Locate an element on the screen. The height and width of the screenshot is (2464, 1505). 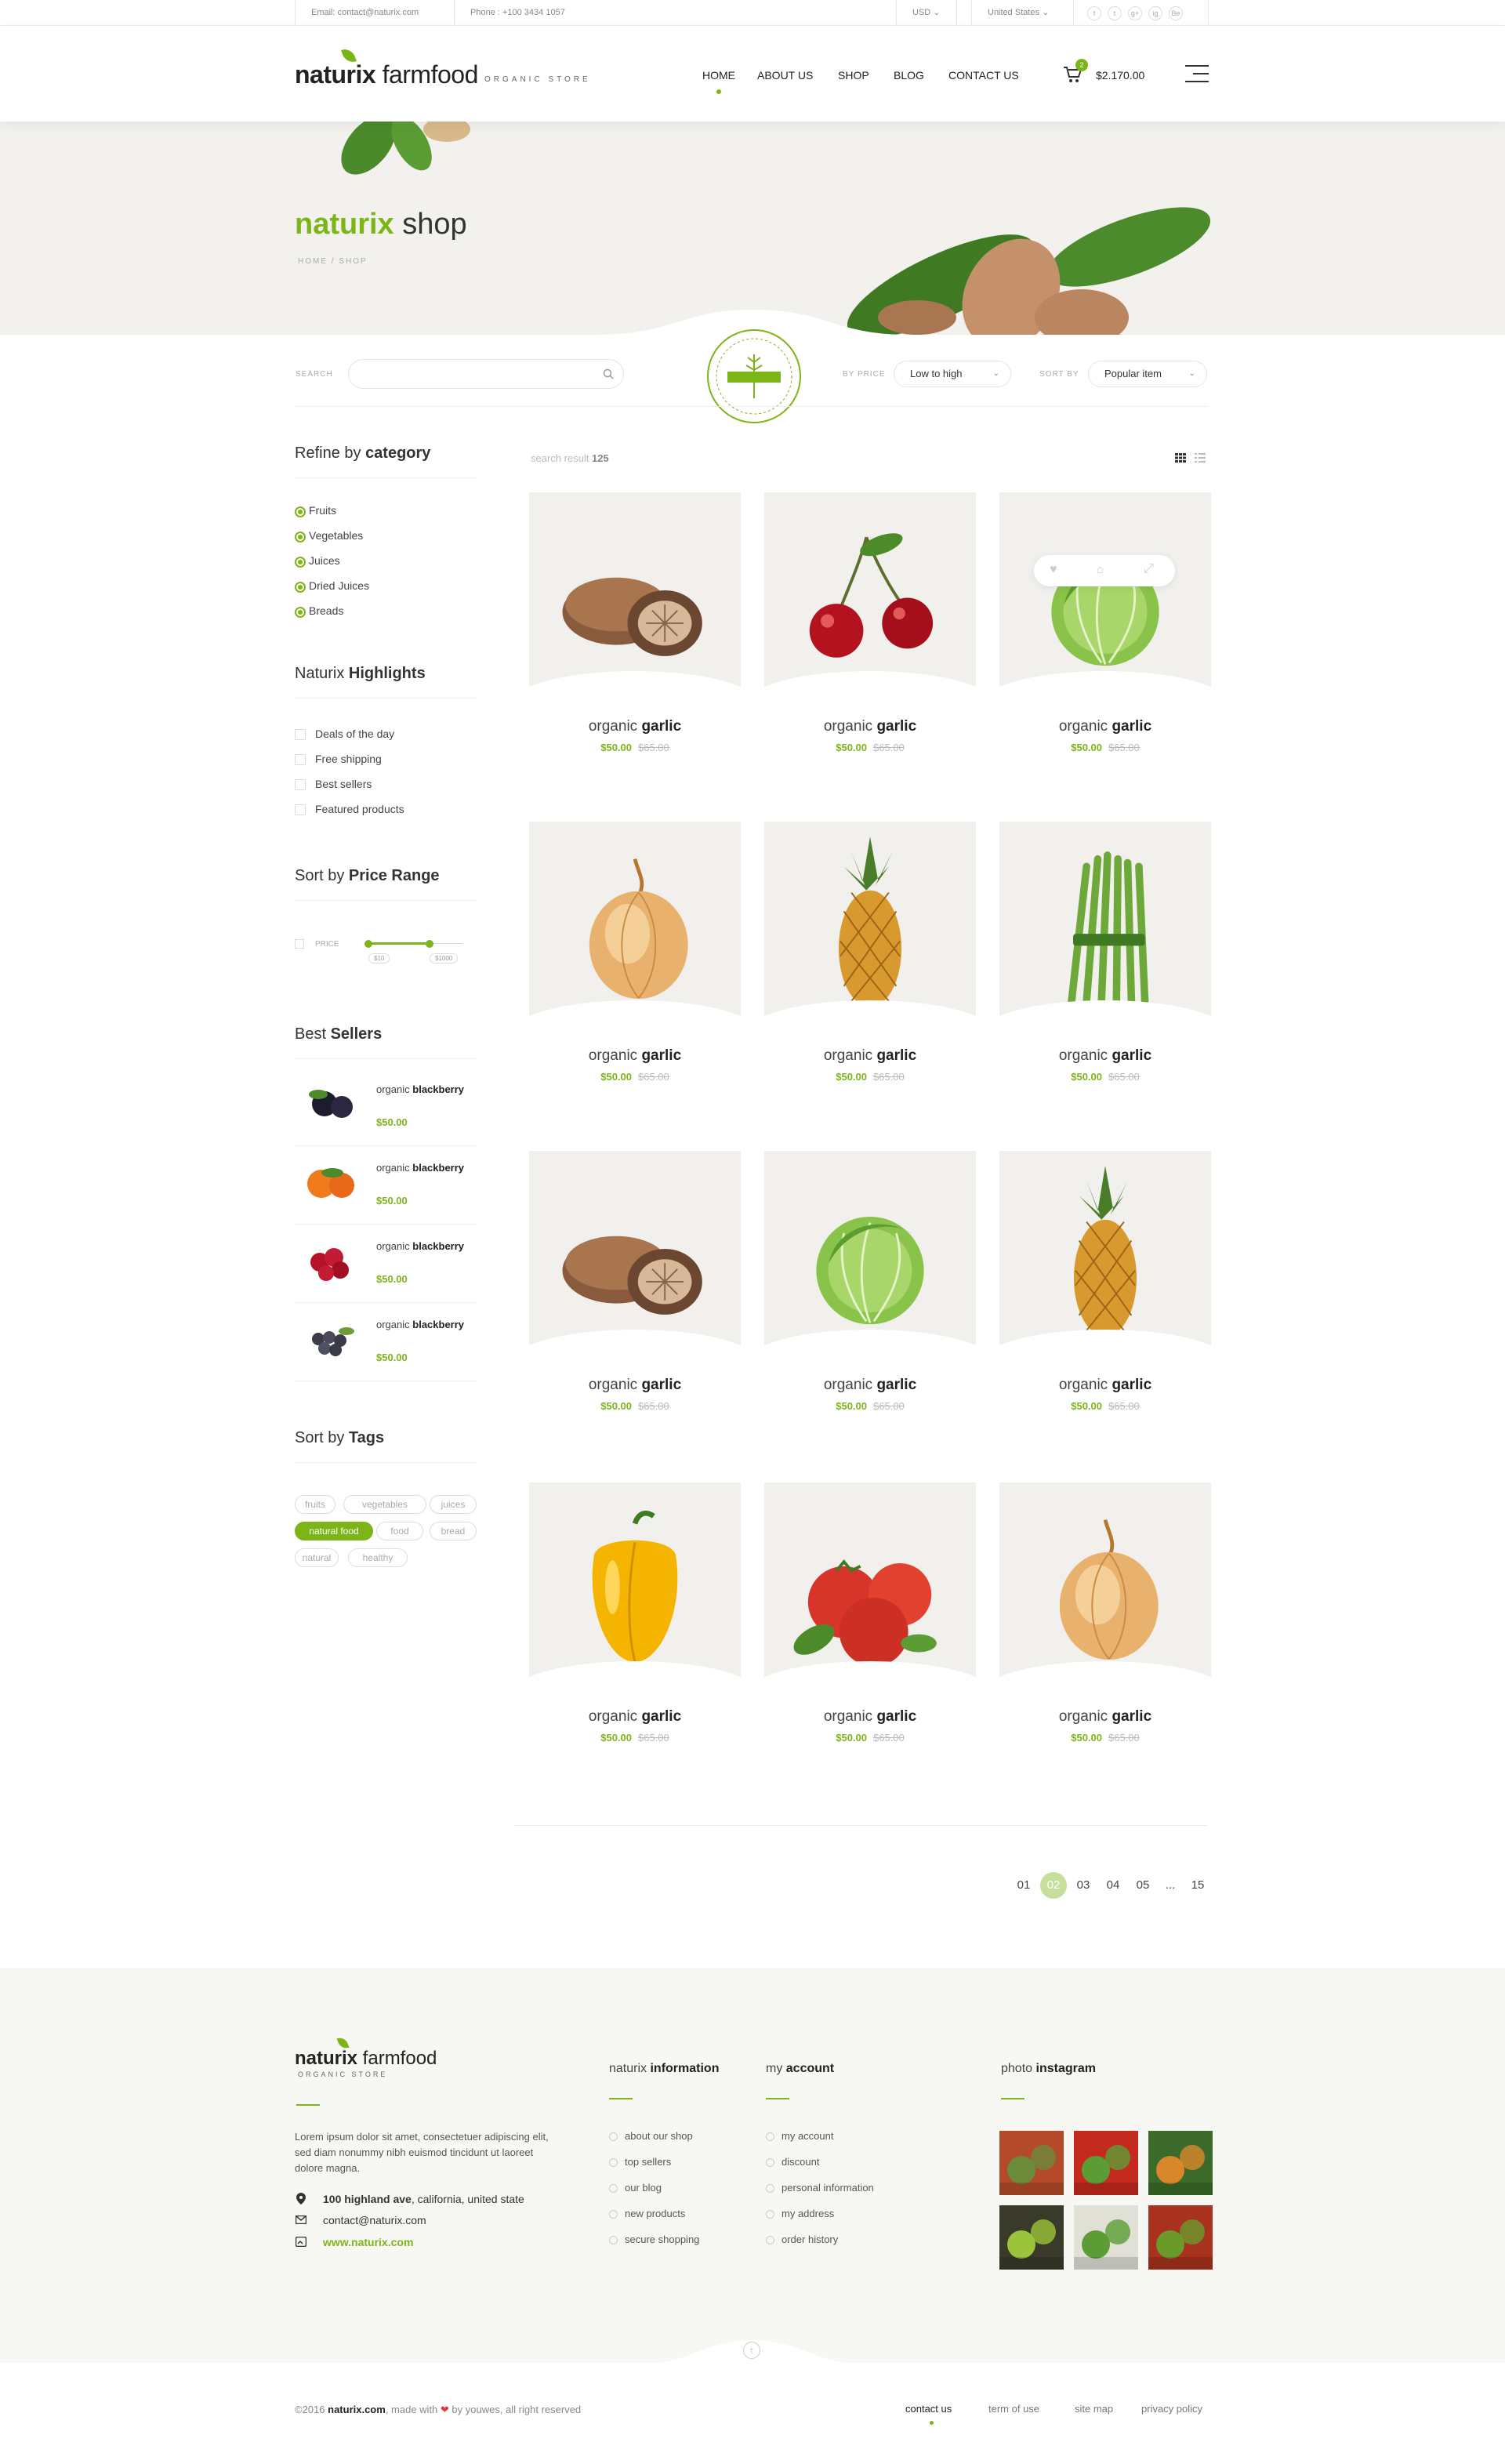
category-item: Fruits is located at coordinates (315, 510).